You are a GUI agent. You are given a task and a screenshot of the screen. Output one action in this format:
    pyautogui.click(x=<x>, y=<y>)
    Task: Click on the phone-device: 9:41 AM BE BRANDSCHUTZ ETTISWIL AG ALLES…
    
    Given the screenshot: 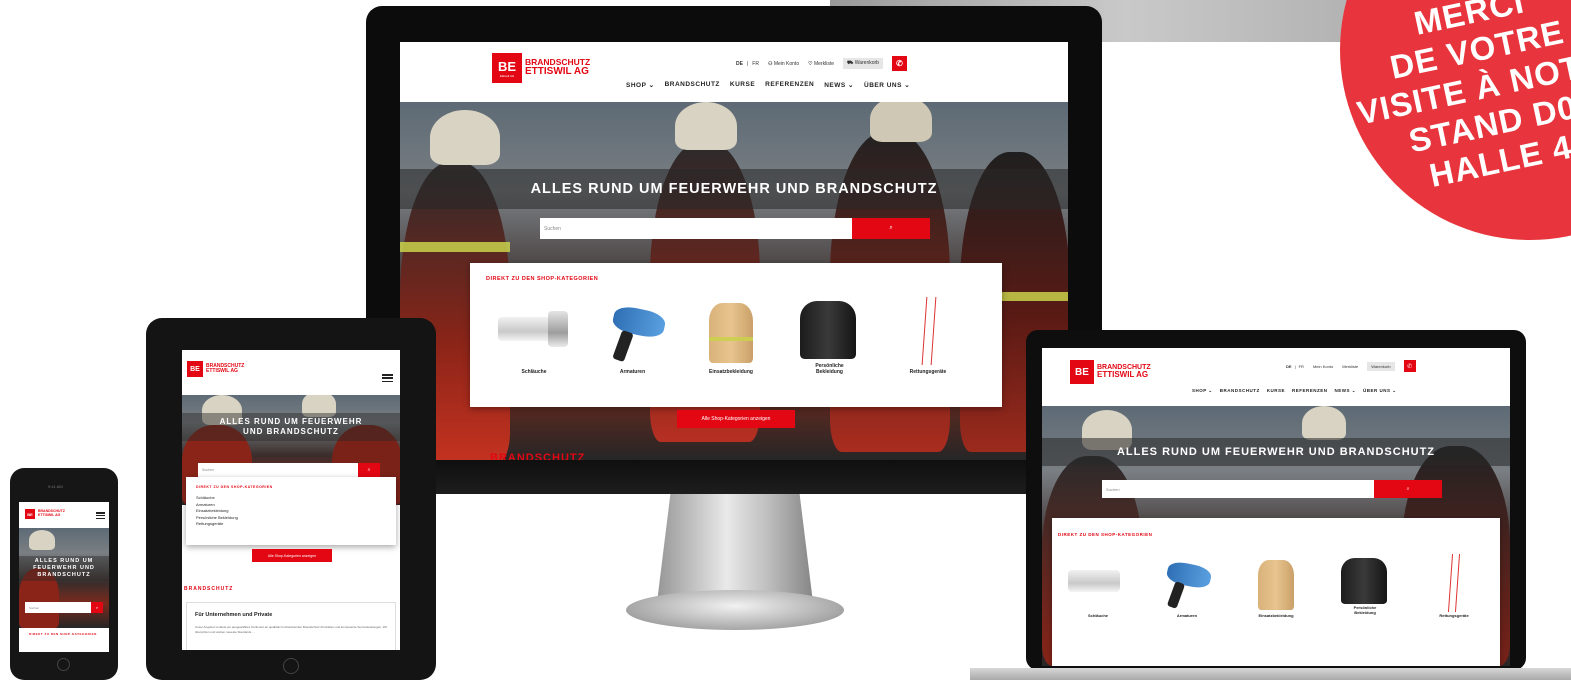 What is the action you would take?
    pyautogui.click(x=64, y=574)
    